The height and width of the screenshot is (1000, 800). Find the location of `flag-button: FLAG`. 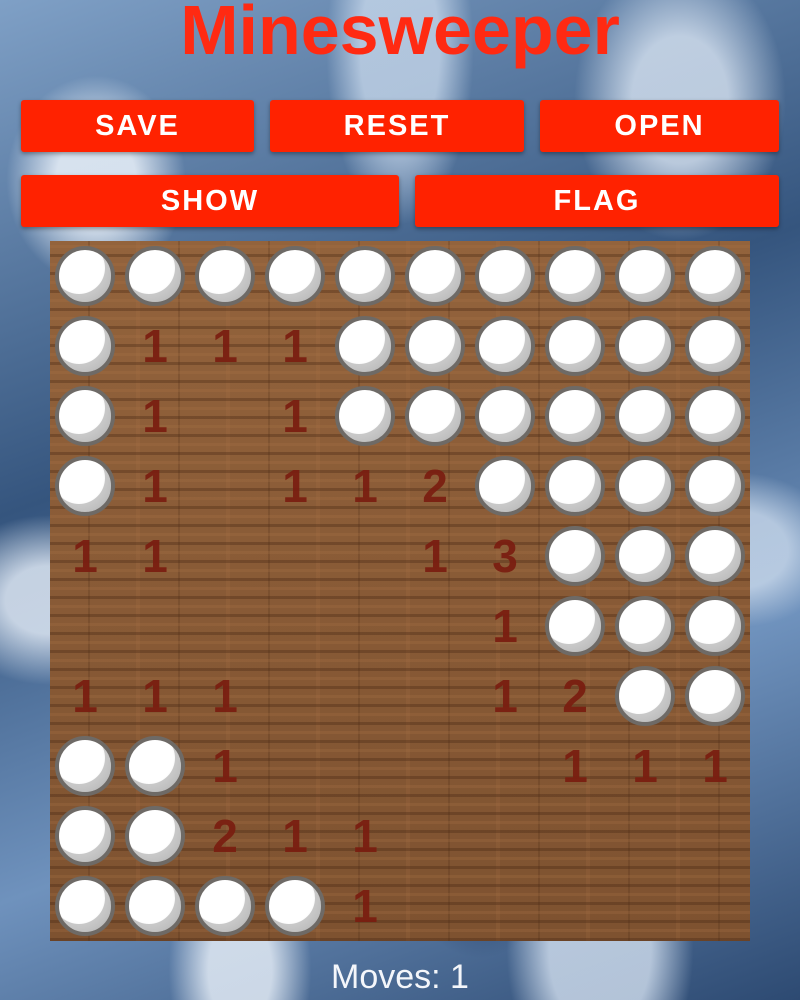

flag-button: FLAG is located at coordinates (597, 201).